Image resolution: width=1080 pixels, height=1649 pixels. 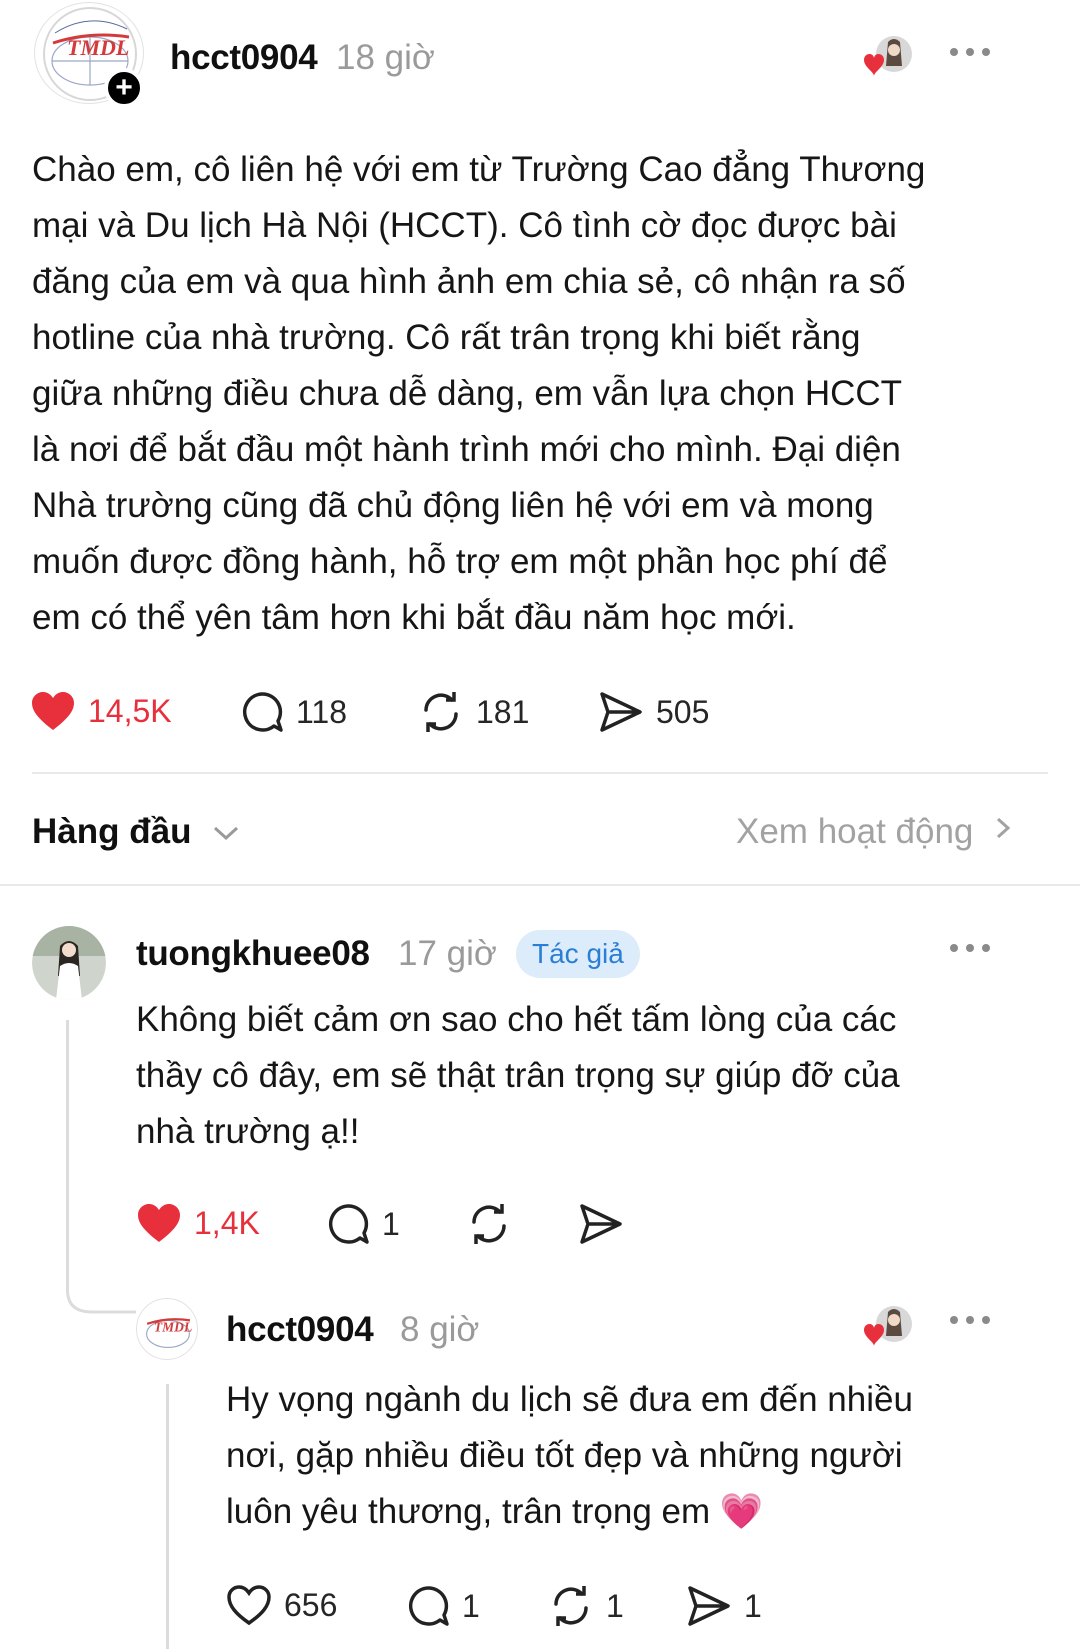 I want to click on reply-repost-button: 1, so click(x=586, y=1606).